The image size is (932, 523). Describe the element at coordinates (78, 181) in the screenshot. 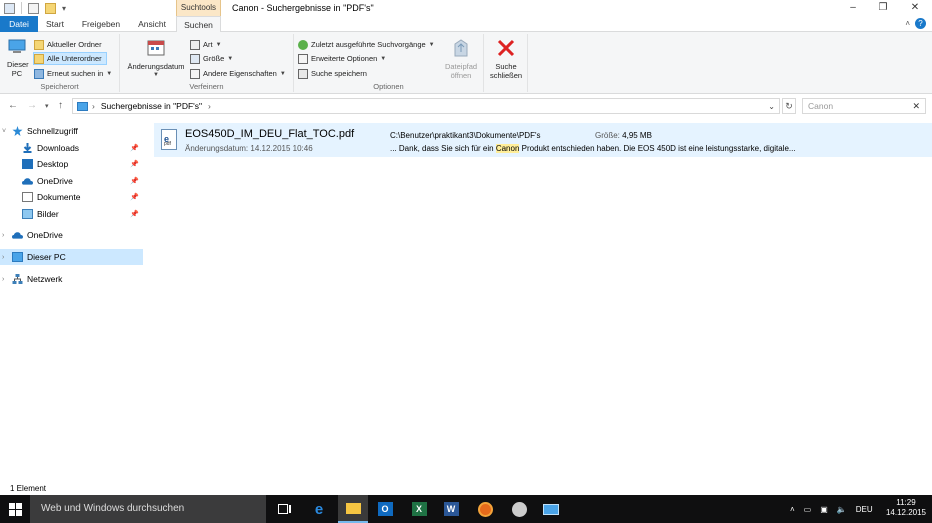

I see `nav-item-onedrive-quick: OneDrive 📌` at that location.